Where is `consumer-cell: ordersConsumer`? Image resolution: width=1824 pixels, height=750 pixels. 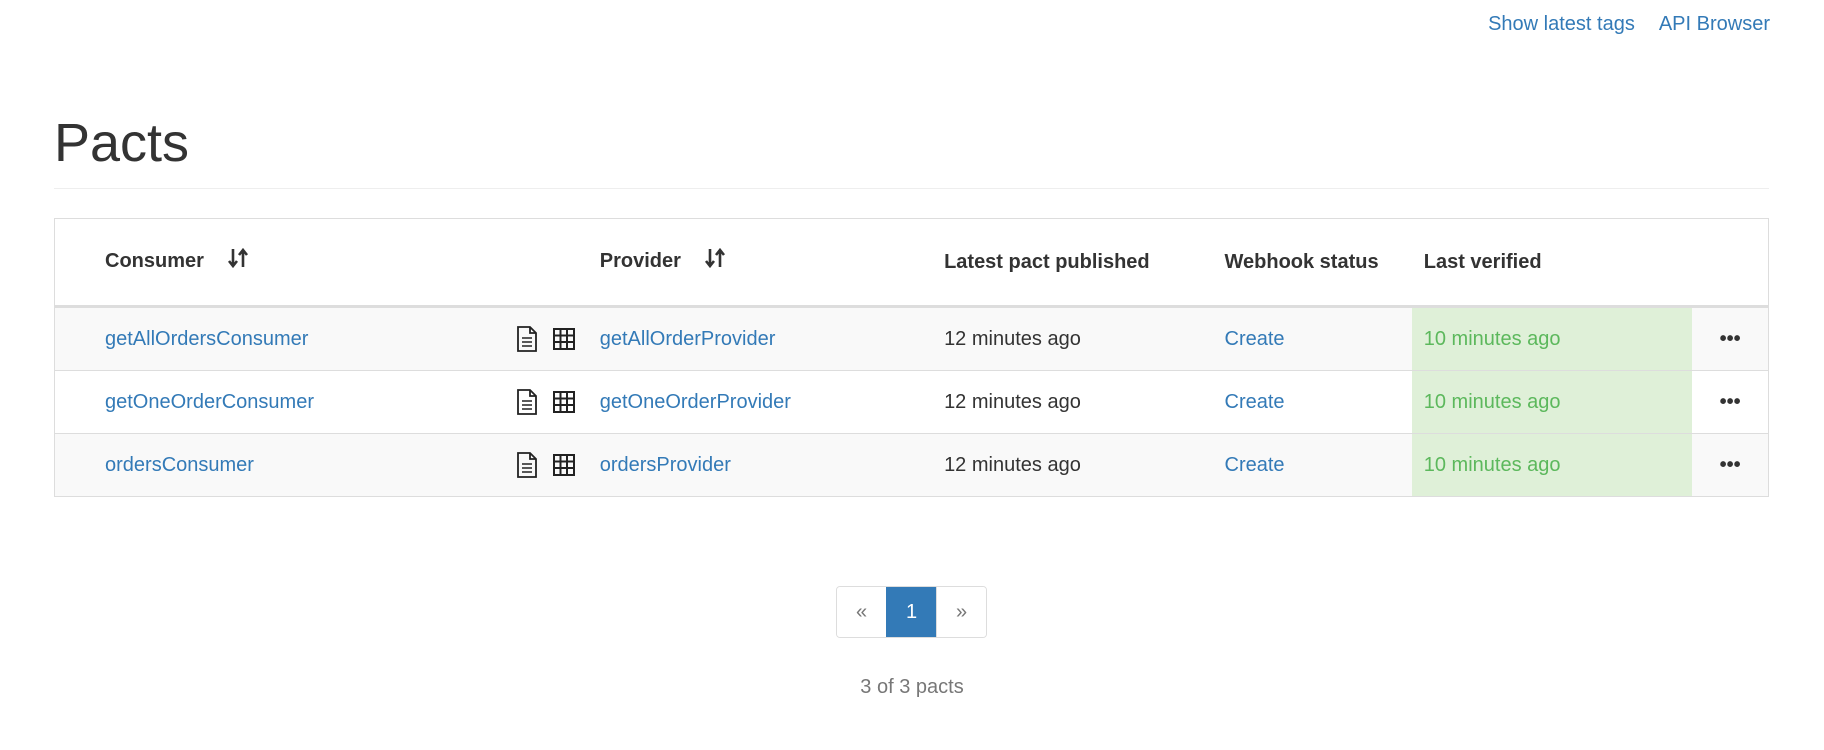 consumer-cell: ordersConsumer is located at coordinates (321, 464).